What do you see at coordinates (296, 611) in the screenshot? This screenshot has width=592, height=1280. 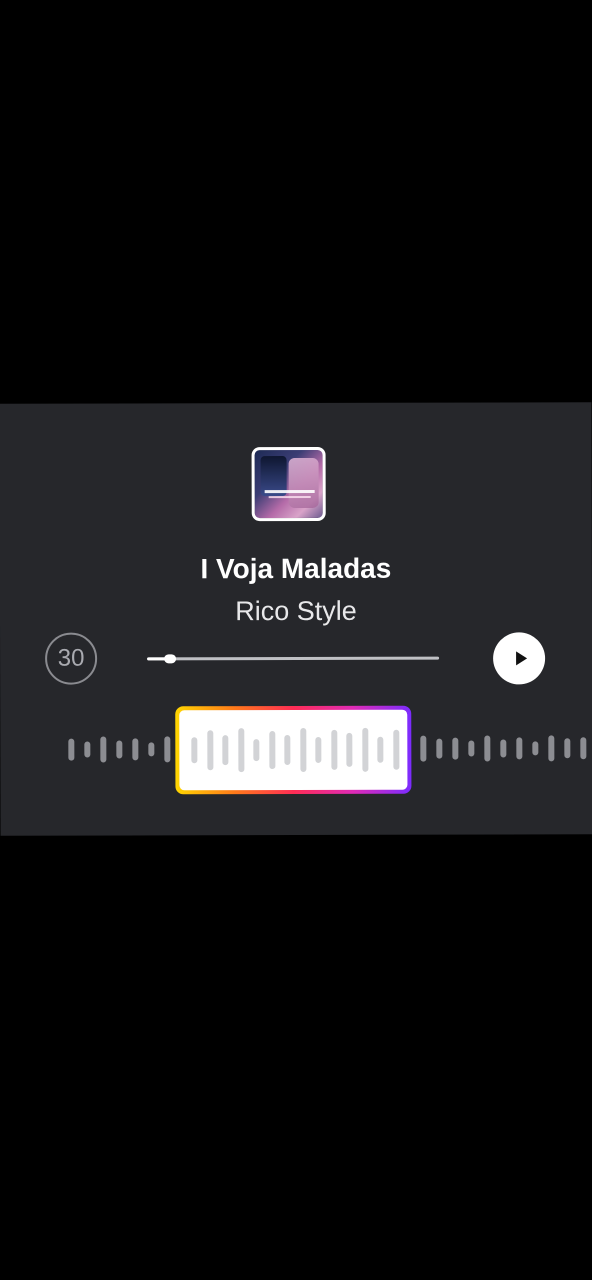 I see `song-artist: Rico Style` at bounding box center [296, 611].